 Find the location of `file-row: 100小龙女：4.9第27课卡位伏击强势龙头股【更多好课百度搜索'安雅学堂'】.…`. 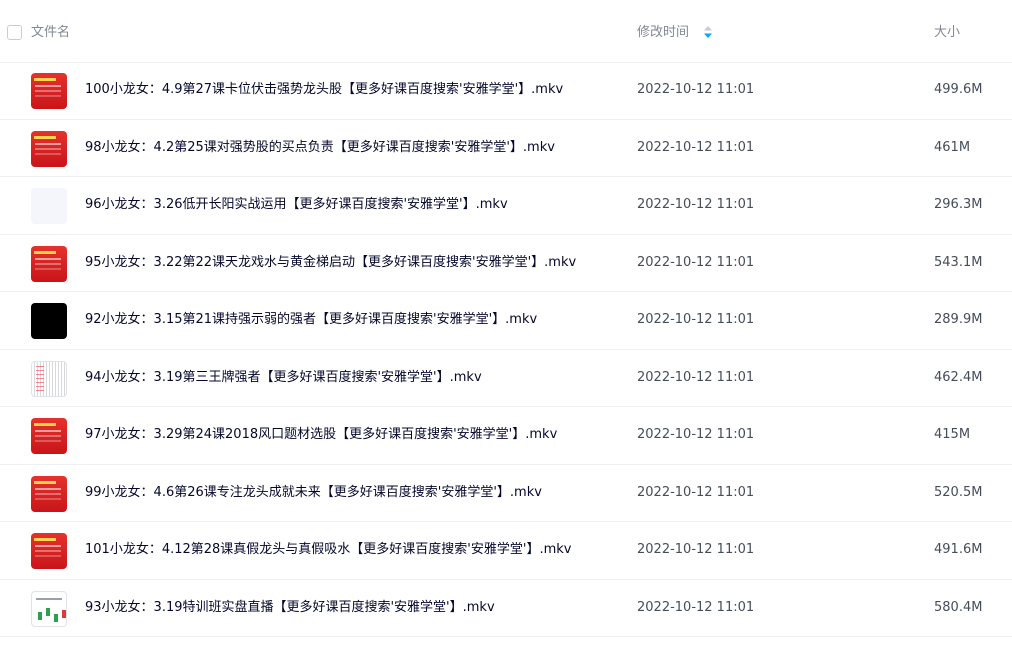

file-row: 100小龙女：4.9第27课卡位伏击强势龙头股【更多好课百度搜索'安雅学堂'】.… is located at coordinates (506, 91).